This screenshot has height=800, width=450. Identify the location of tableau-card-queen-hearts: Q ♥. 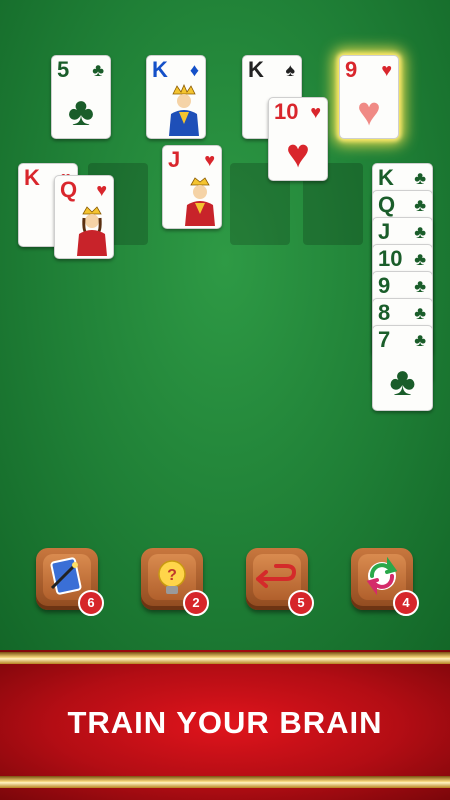
(84, 217).